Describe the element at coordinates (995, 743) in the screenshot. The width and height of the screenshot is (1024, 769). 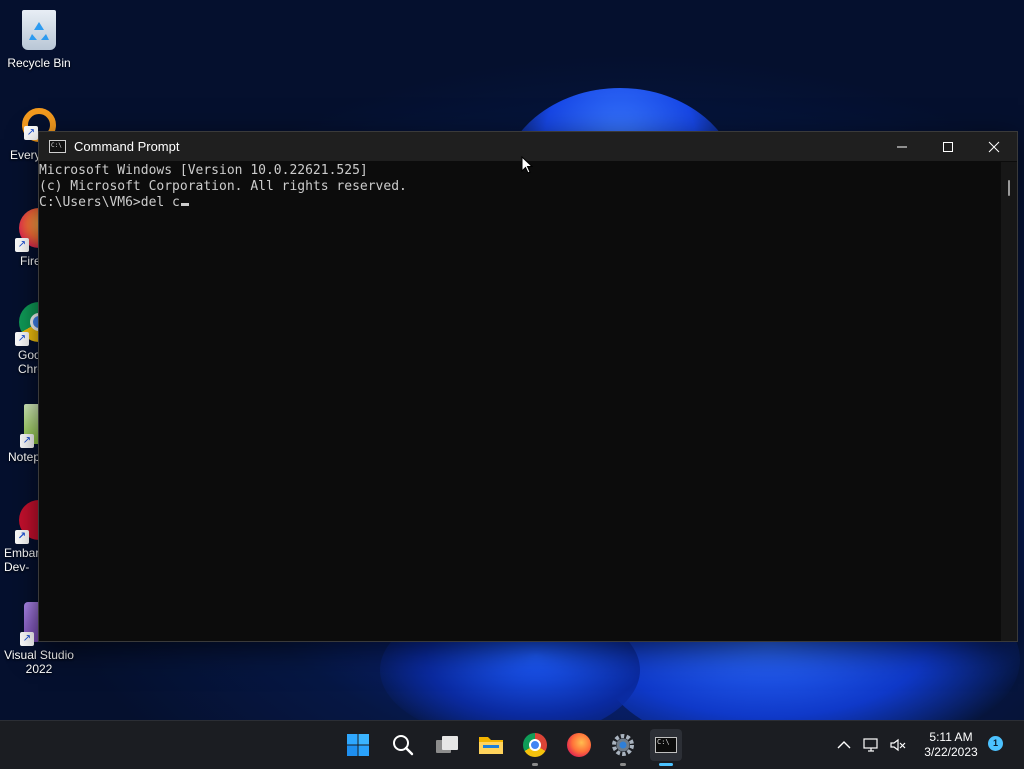
I see `notification-badge: 1` at that location.